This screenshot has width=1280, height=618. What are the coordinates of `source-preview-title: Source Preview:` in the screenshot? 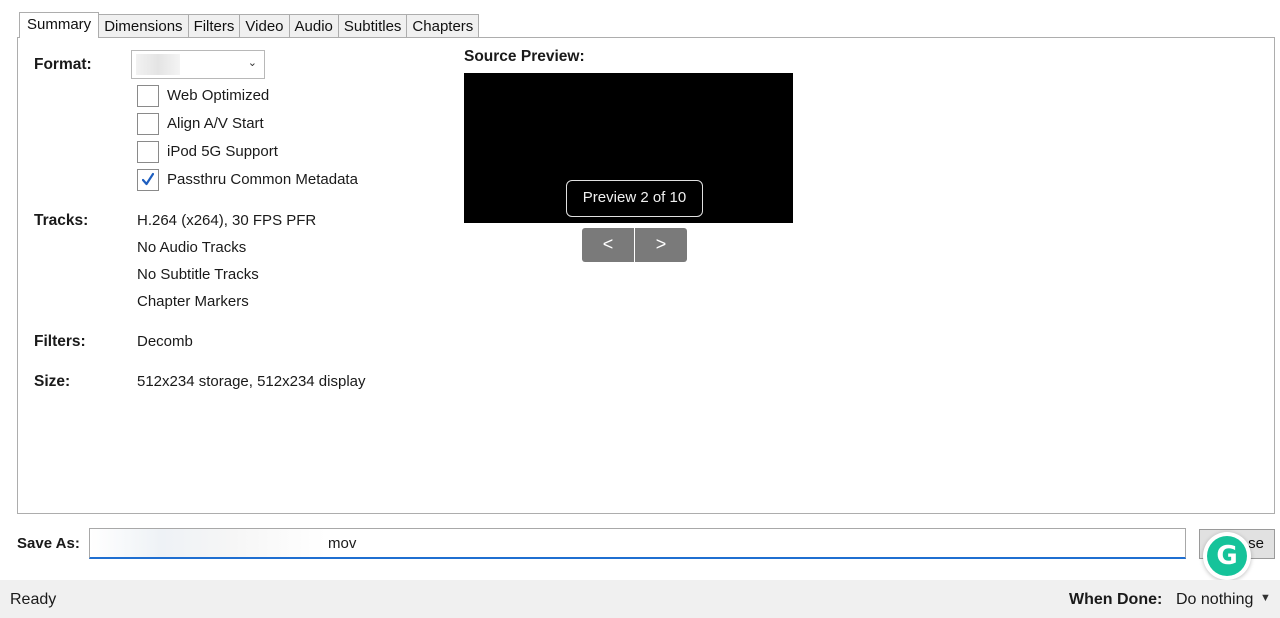 It's located at (524, 56).